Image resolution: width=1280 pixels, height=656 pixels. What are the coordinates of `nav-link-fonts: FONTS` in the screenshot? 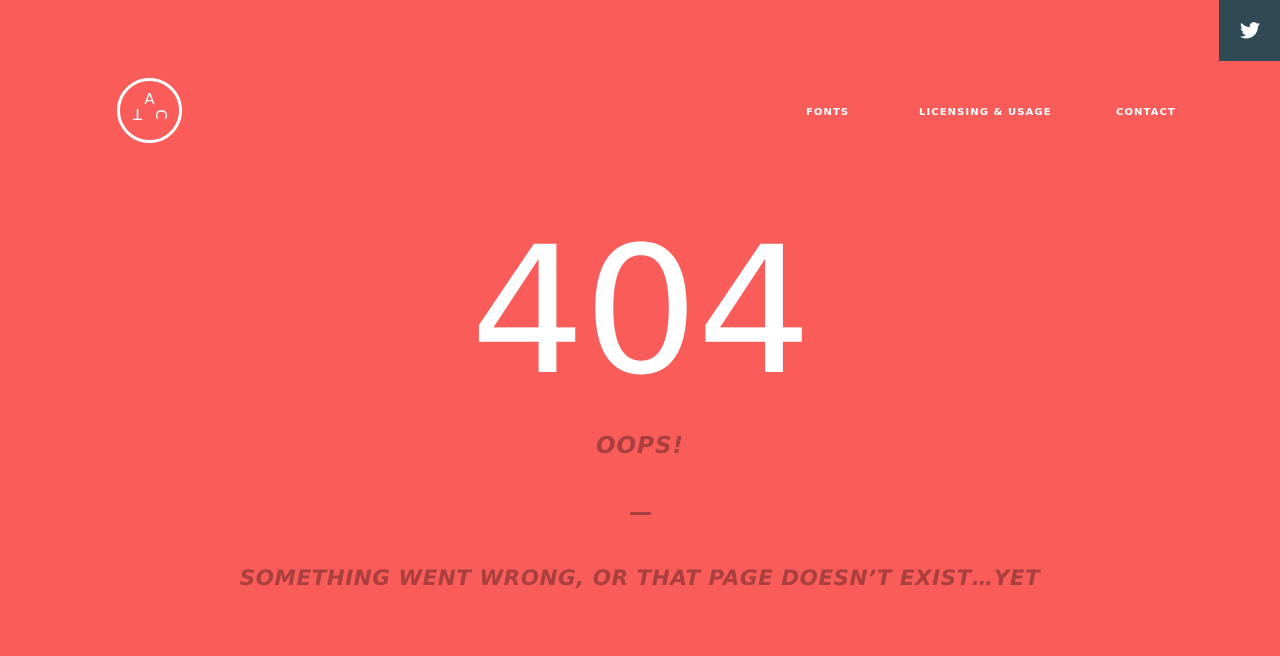 It's located at (827, 113).